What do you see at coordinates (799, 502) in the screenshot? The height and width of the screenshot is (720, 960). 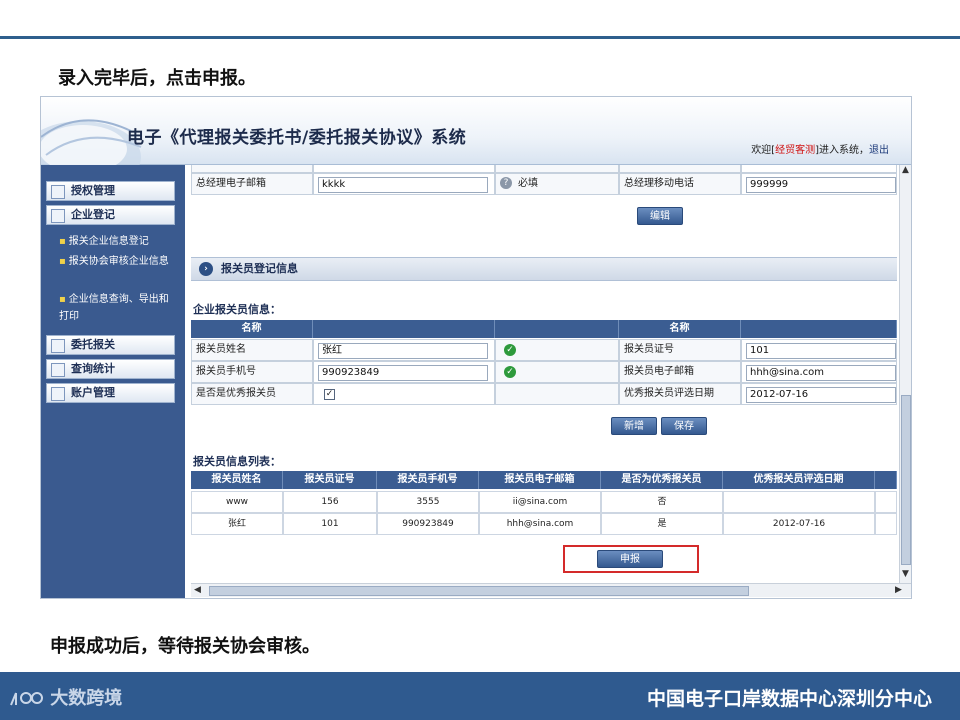 I see `table-cell` at bounding box center [799, 502].